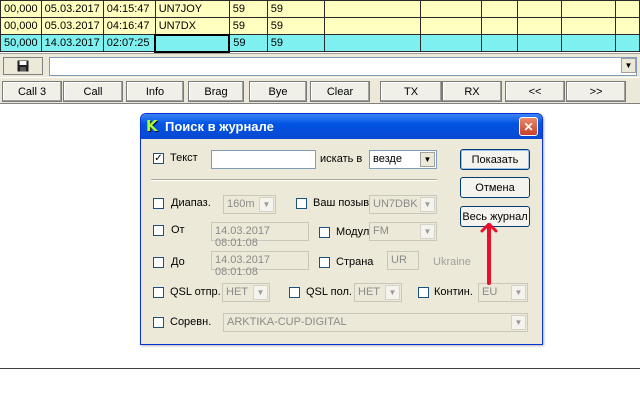 The image size is (640, 420). Describe the element at coordinates (260, 264) in the screenshot. I see `to-date-input: 14.03.2017 08:01:08` at that location.